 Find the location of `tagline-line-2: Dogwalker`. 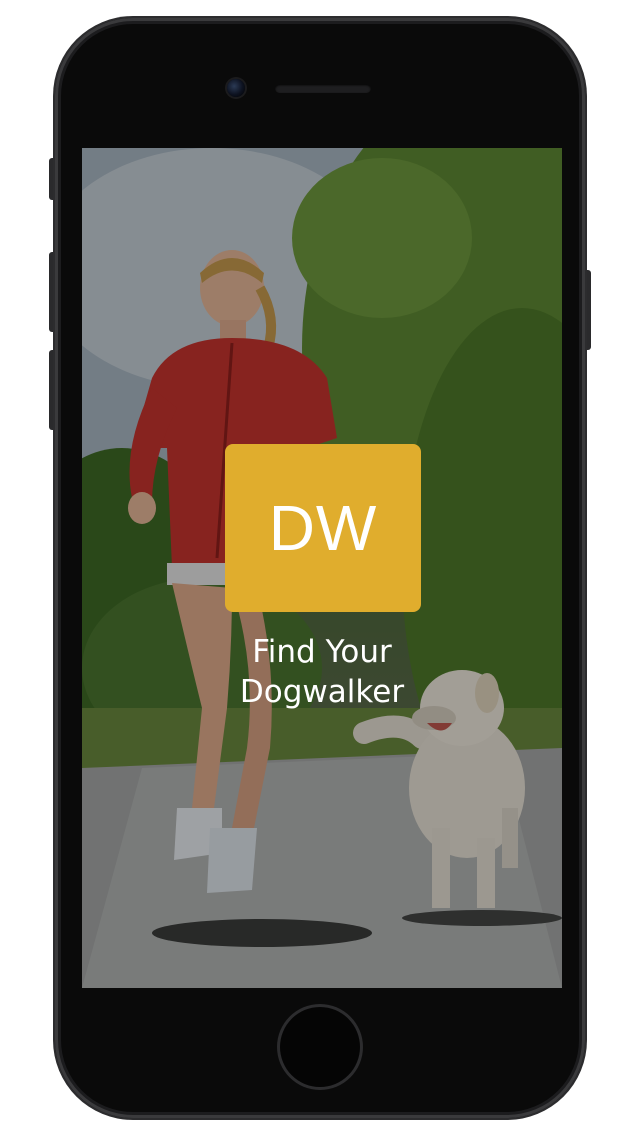

tagline-line-2: Dogwalker is located at coordinates (322, 692).